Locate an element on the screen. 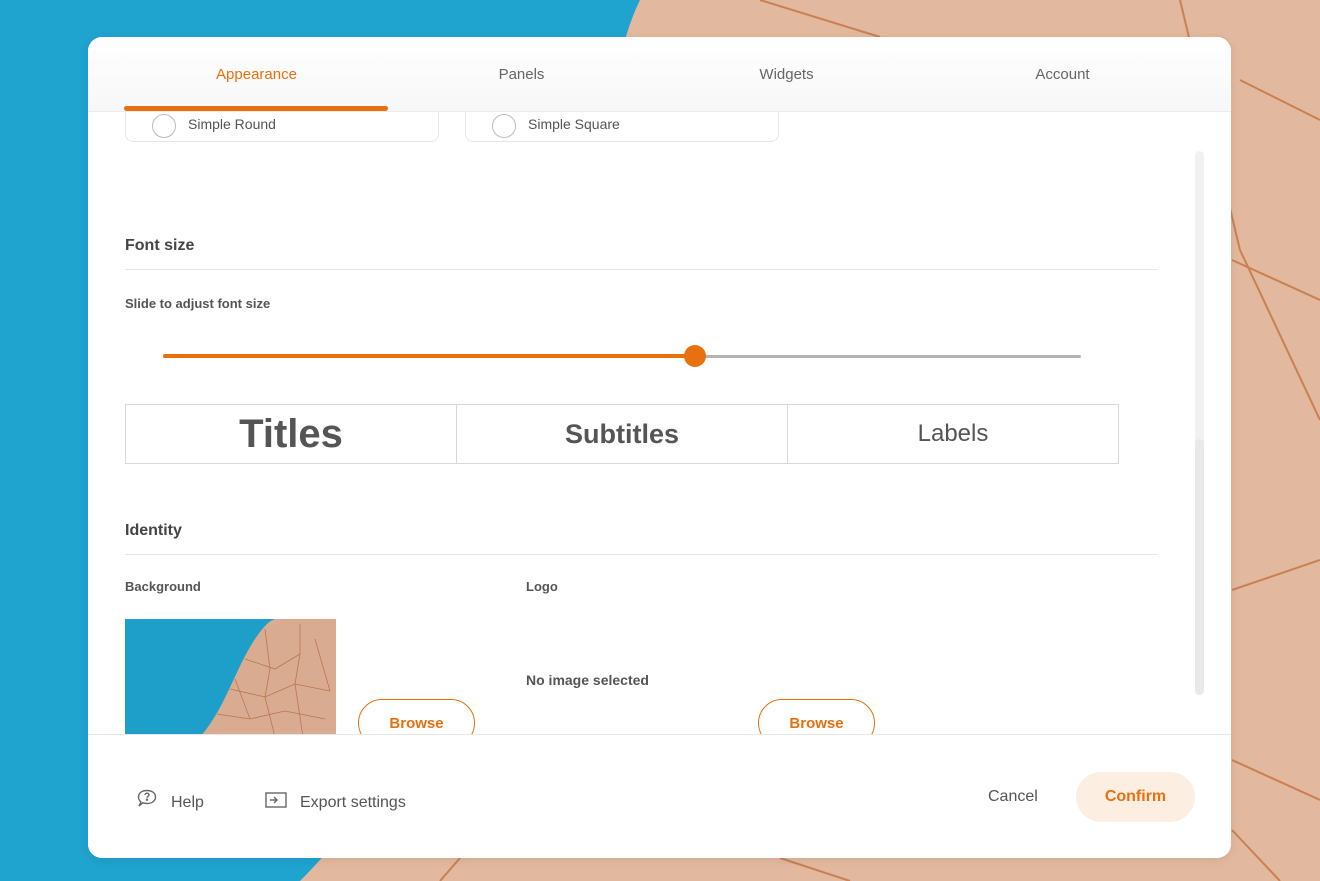  font-size-preview: Titles Subtitles Labels is located at coordinates (622, 434).